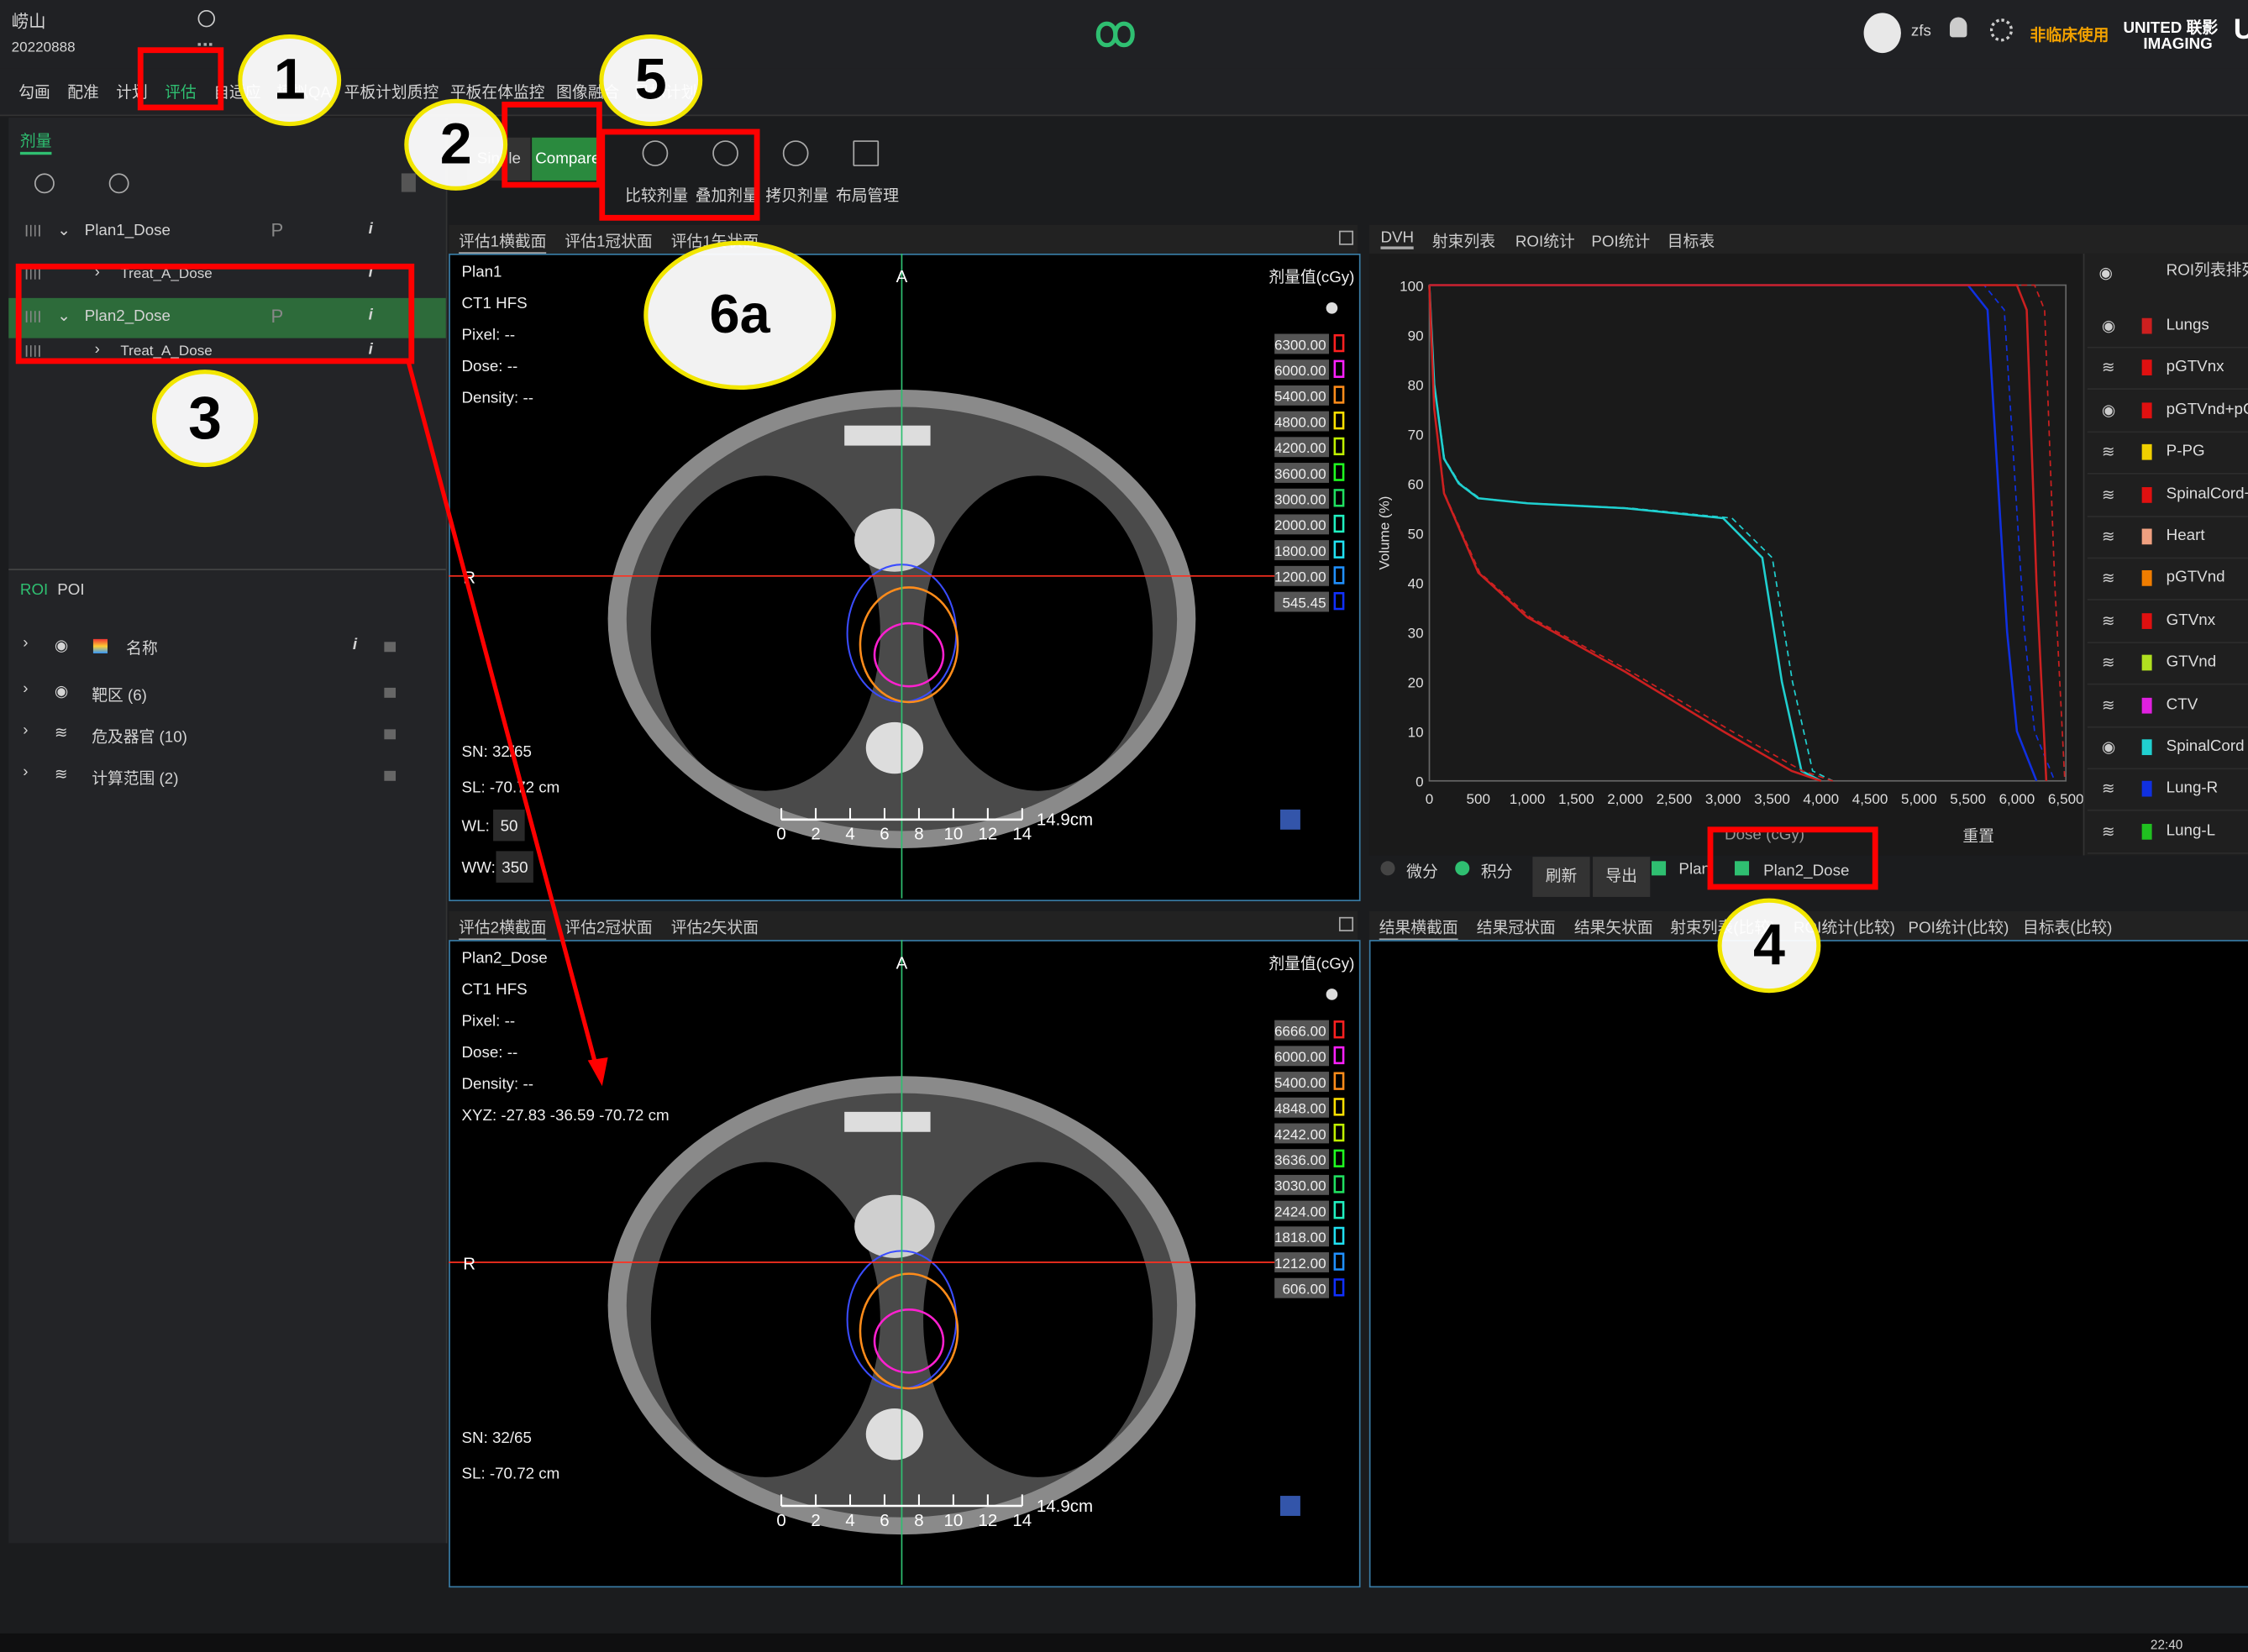  What do you see at coordinates (739, 315) in the screenshot?
I see `annotation-6a: 6a` at bounding box center [739, 315].